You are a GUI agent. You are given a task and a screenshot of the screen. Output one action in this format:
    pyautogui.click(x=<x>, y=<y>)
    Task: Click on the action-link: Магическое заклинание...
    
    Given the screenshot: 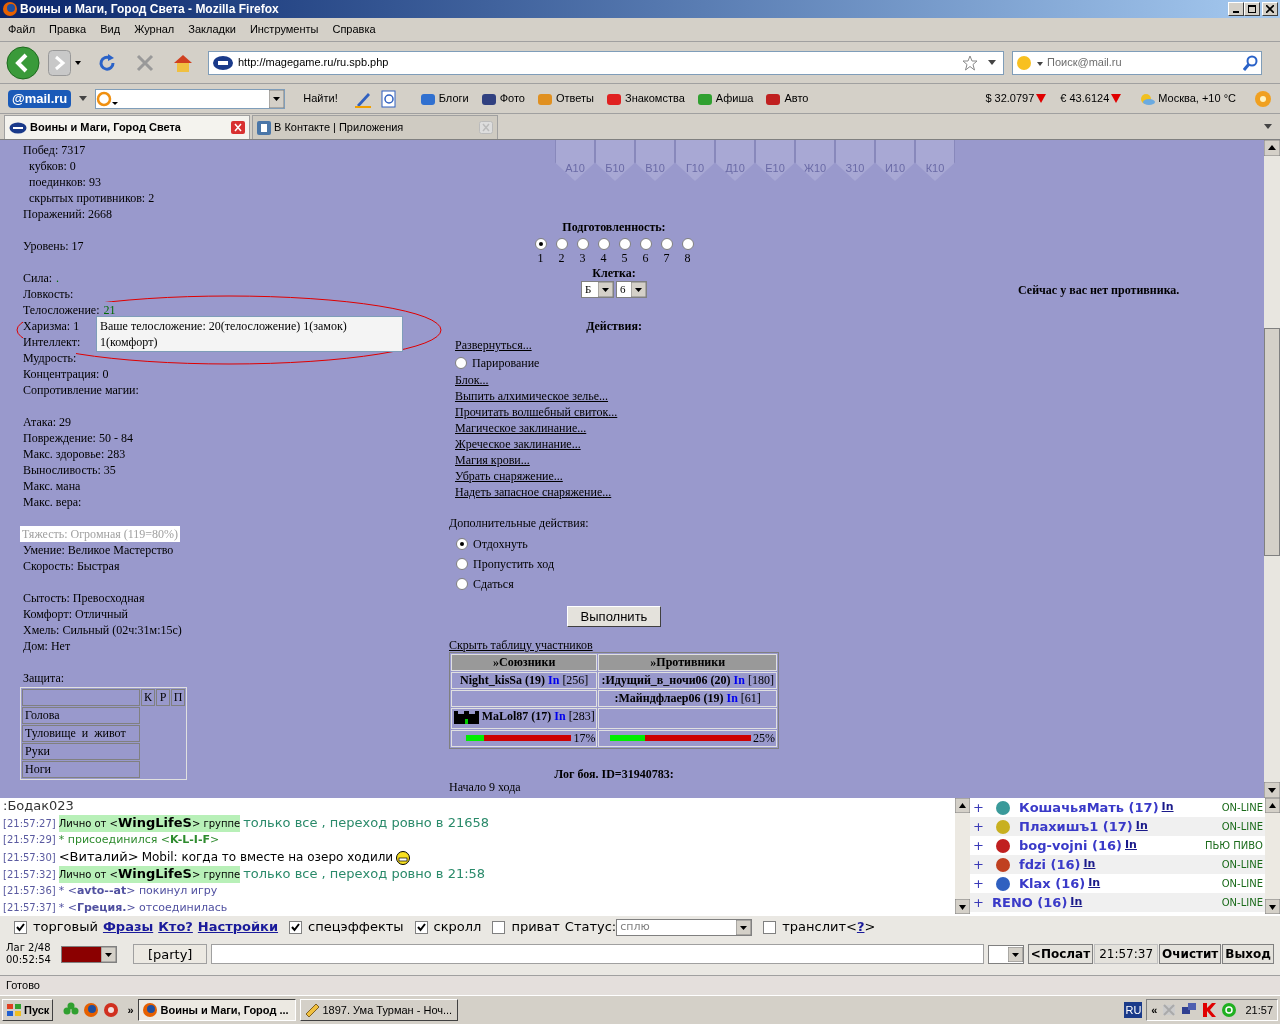 What is the action you would take?
    pyautogui.click(x=521, y=428)
    